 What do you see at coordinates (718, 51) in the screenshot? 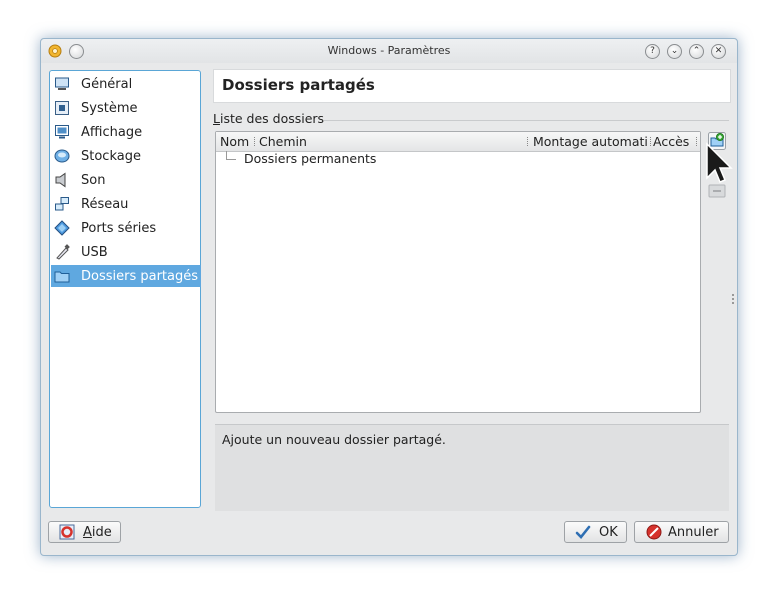
I see `close-icon: ✕` at bounding box center [718, 51].